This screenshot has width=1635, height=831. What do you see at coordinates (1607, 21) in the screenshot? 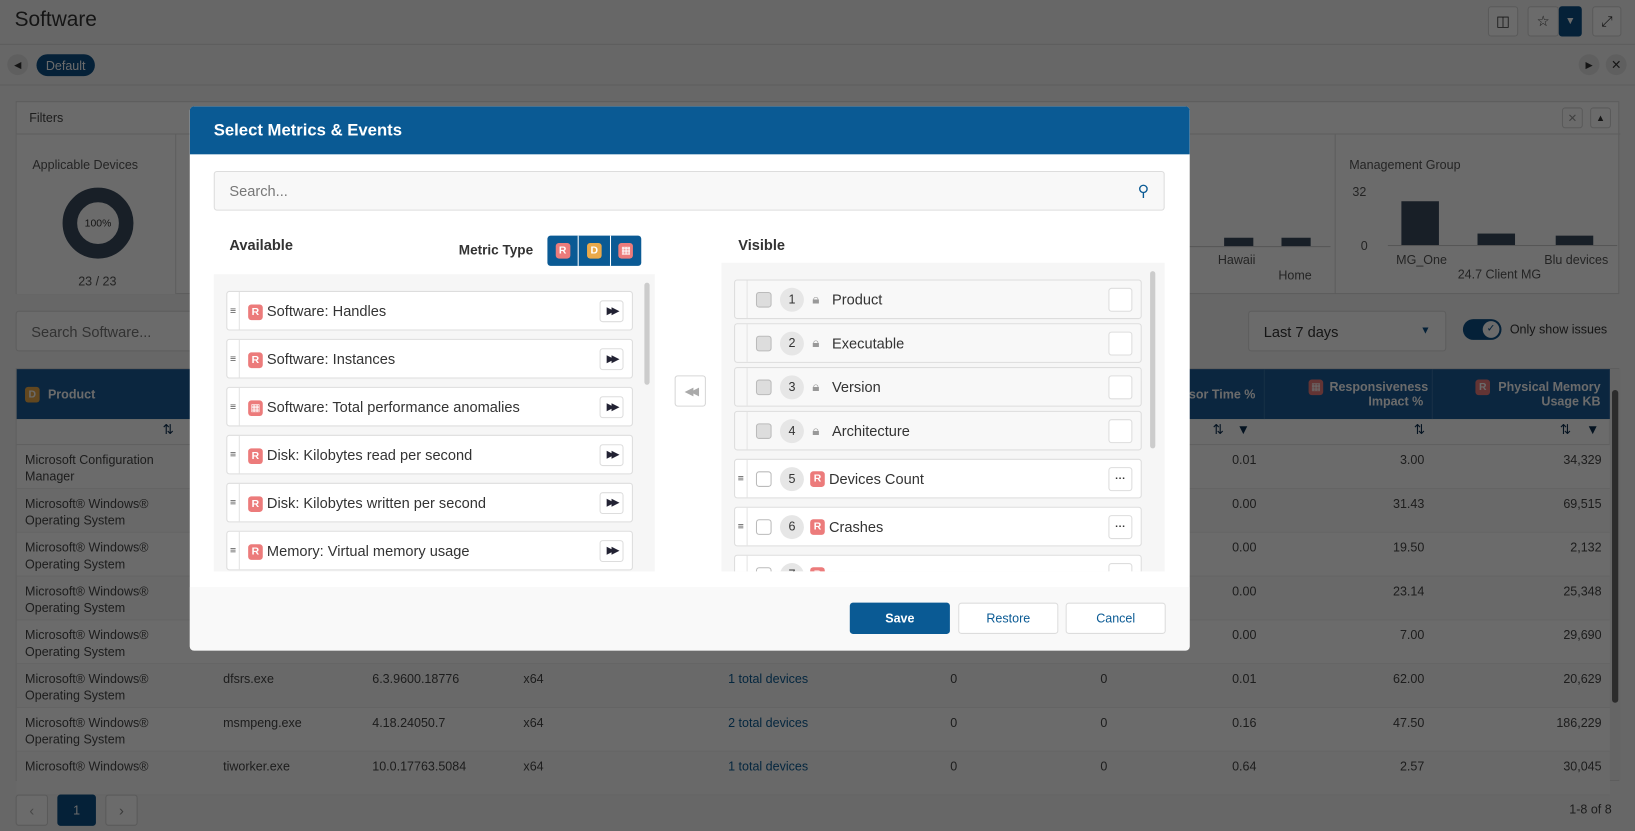
I see `expand-icon: ⤢` at bounding box center [1607, 21].